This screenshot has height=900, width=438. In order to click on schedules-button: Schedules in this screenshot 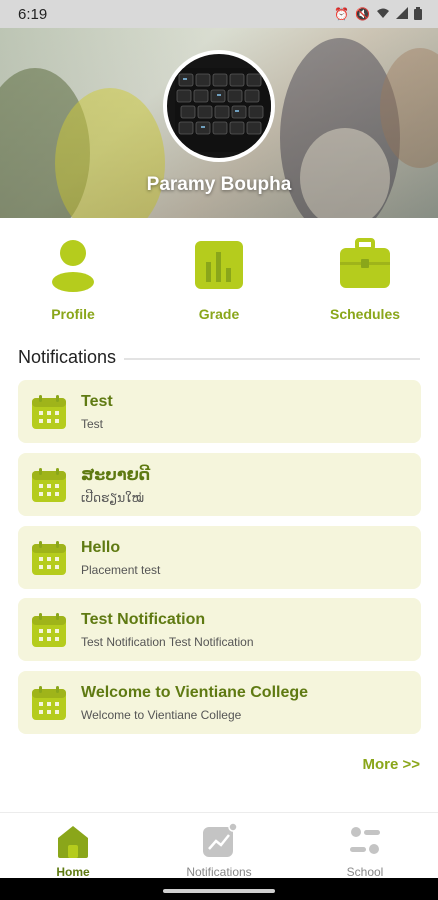, I will do `click(365, 280)`.